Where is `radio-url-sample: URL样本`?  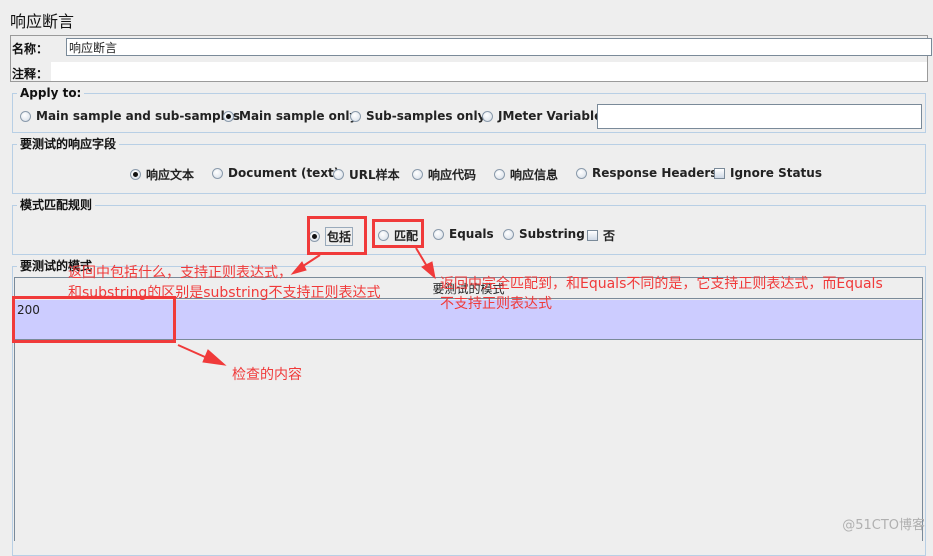
radio-url-sample: URL样本 is located at coordinates (366, 174).